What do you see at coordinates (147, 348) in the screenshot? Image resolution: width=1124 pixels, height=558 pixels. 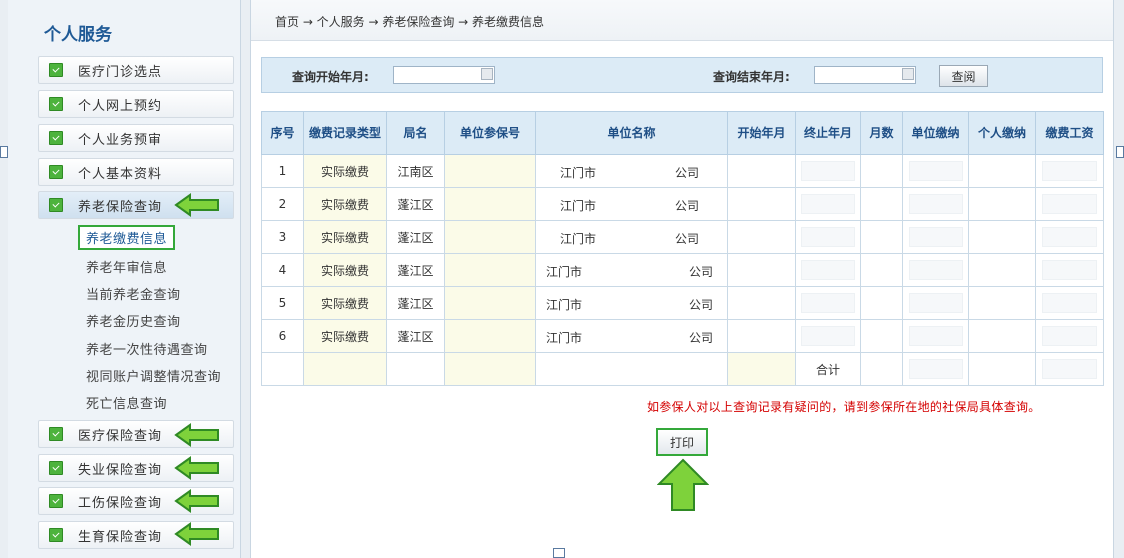 I see `submenu-pension-lump-sum: 养老一次性待遇查询` at bounding box center [147, 348].